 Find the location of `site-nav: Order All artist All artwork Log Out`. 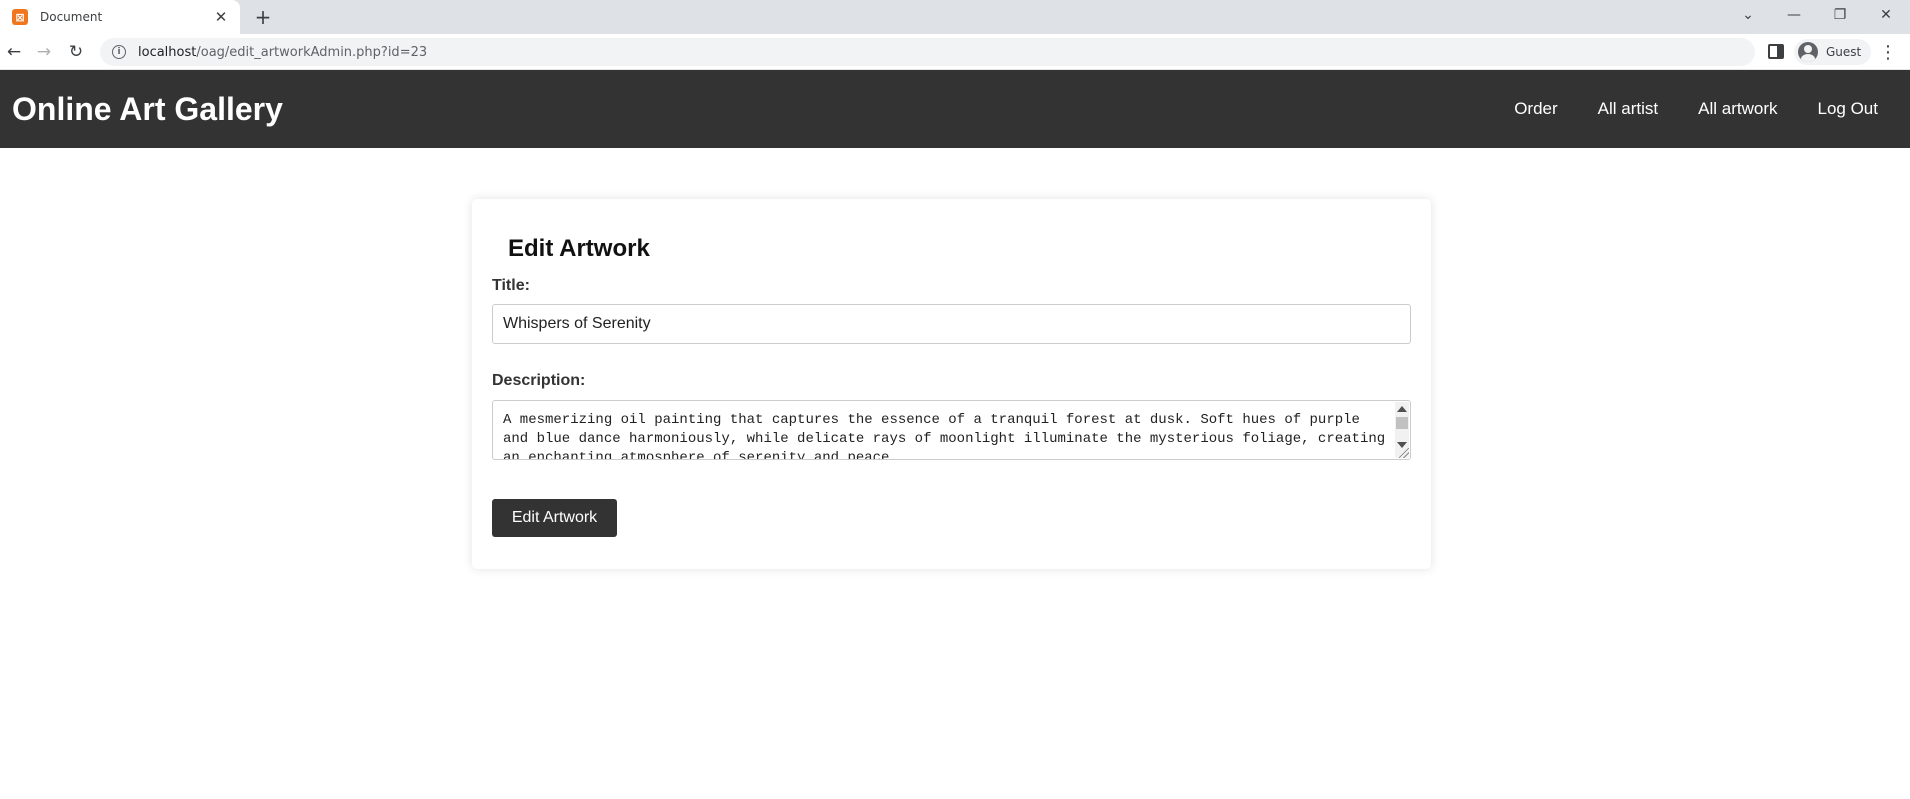

site-nav: Order All artist All artwork Log Out is located at coordinates (1696, 109).